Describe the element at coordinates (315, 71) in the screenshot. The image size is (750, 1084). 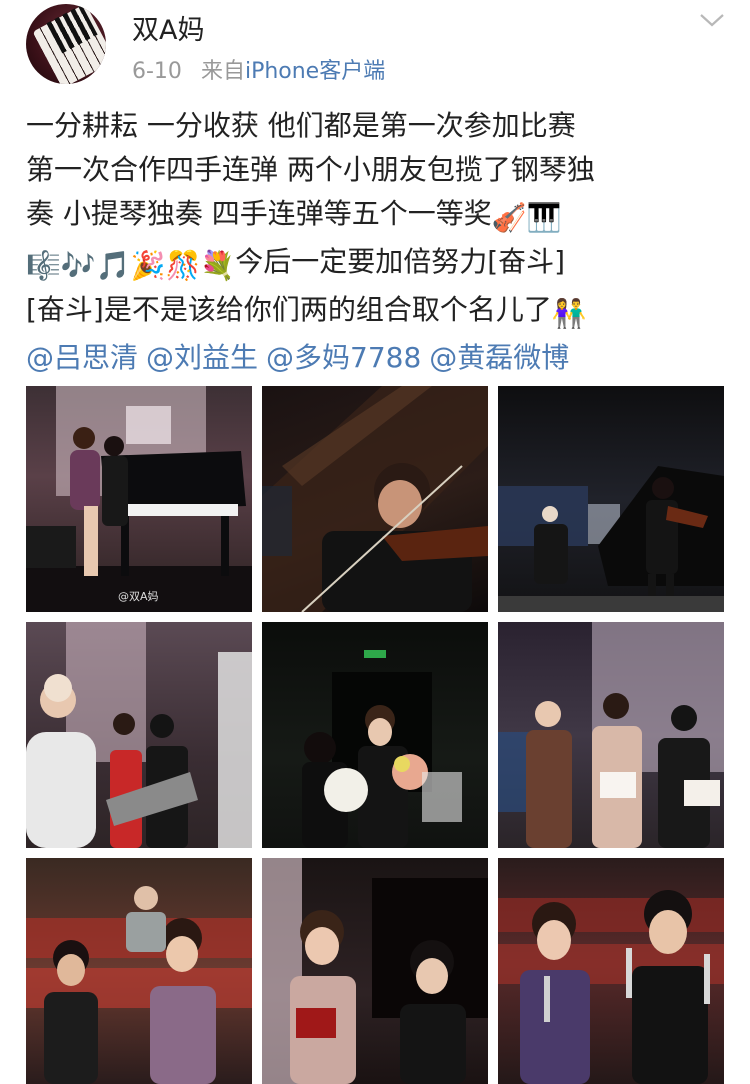
I see `post-source: iPhone客户端` at that location.